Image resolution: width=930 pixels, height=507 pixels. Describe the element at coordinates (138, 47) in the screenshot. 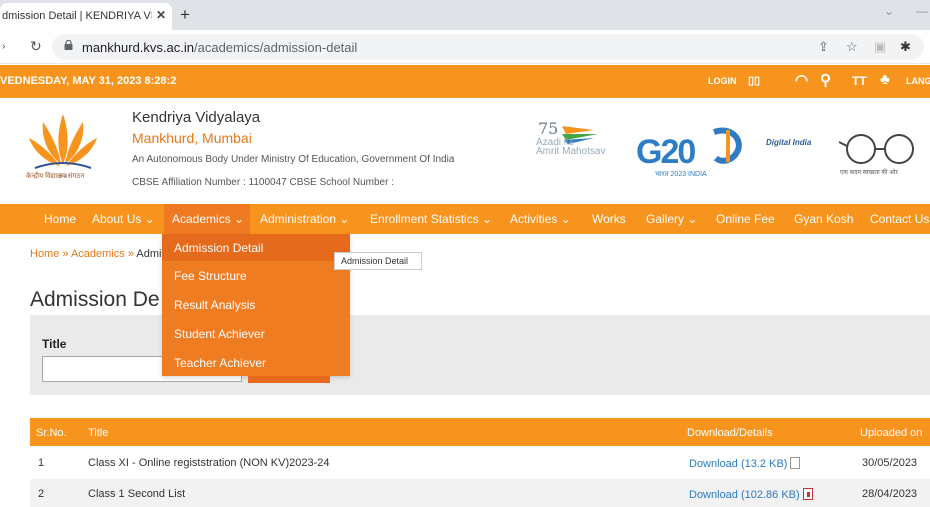

I see `url-host: mankhurd.kvs.ac.in` at that location.